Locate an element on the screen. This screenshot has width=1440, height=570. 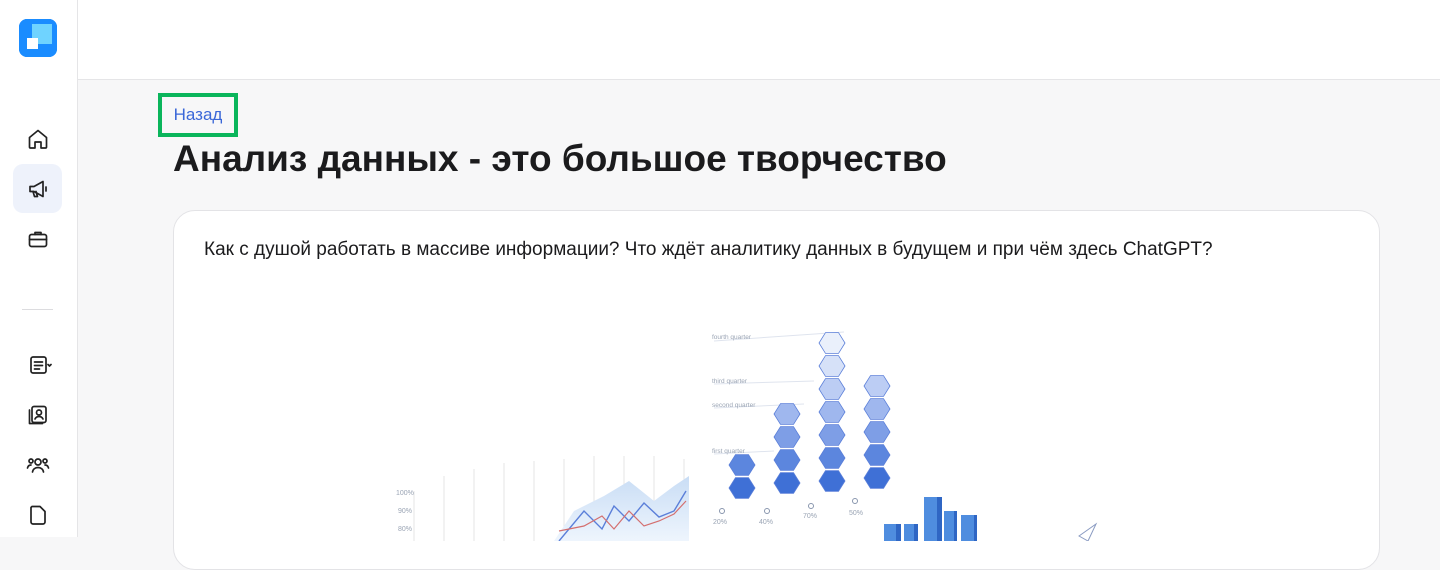
briefcase-icon is located at coordinates (37, 239).